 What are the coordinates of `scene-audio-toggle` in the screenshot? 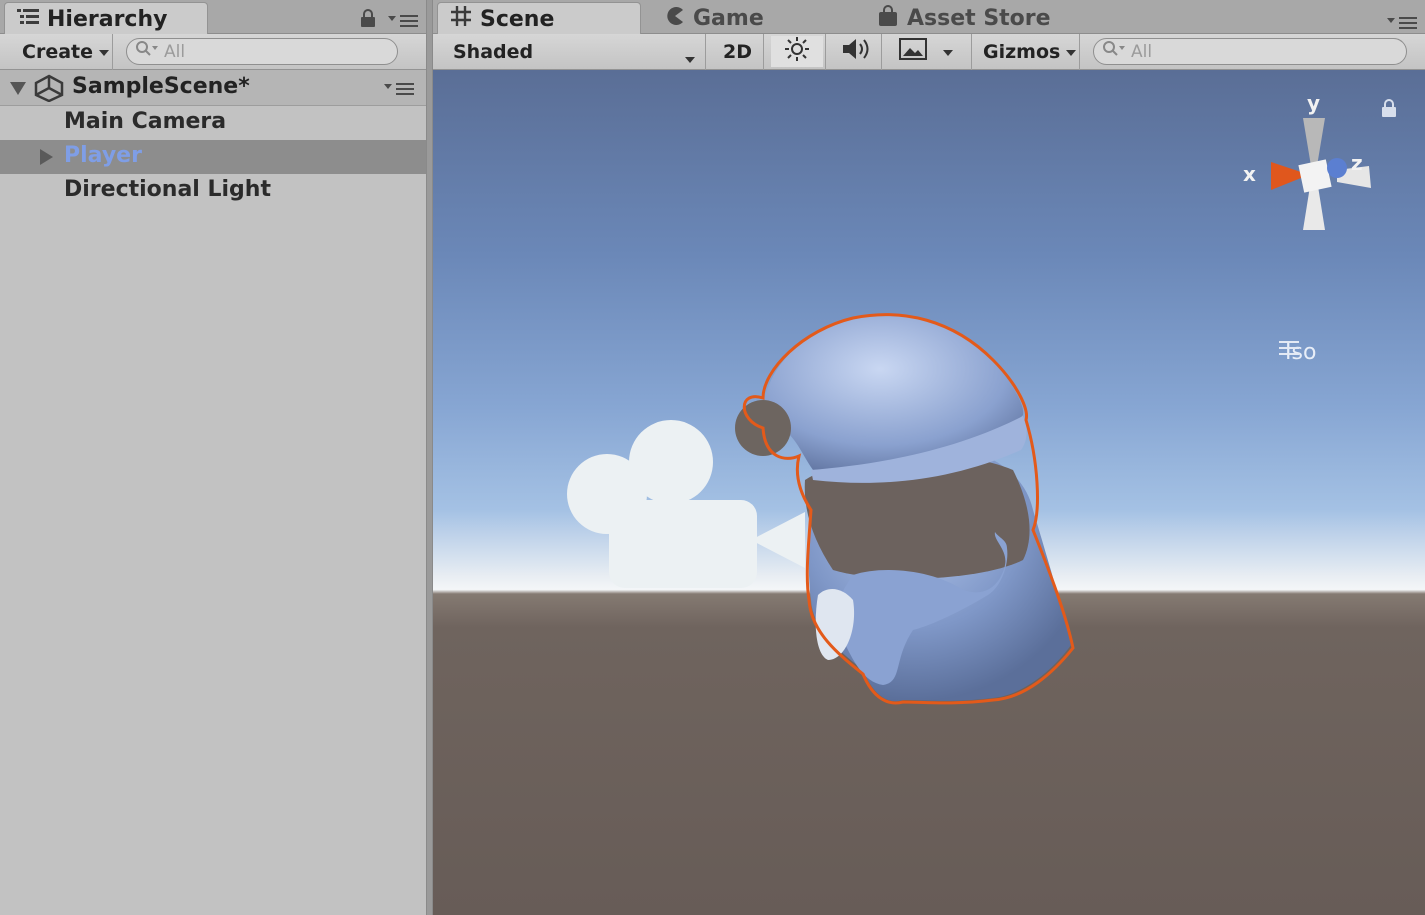 It's located at (857, 51).